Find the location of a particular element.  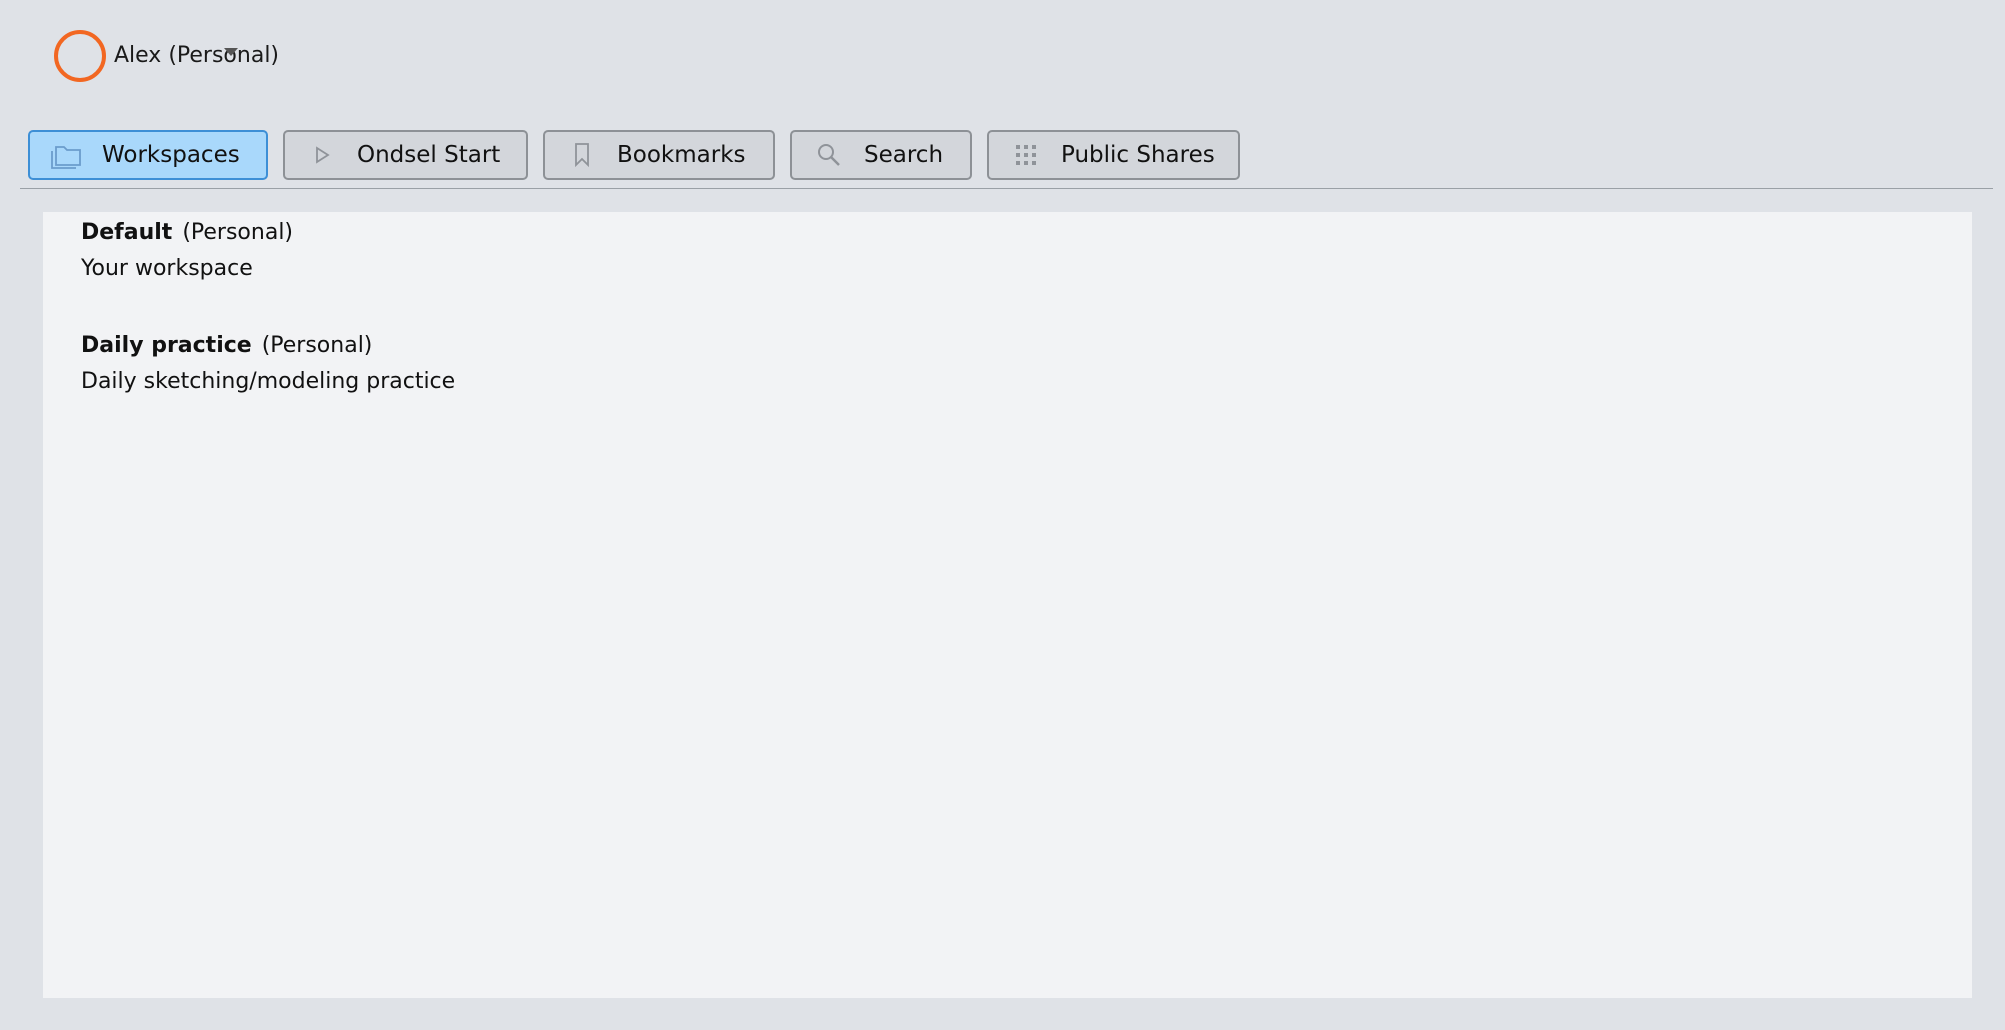

tab-search: Search is located at coordinates (881, 155).